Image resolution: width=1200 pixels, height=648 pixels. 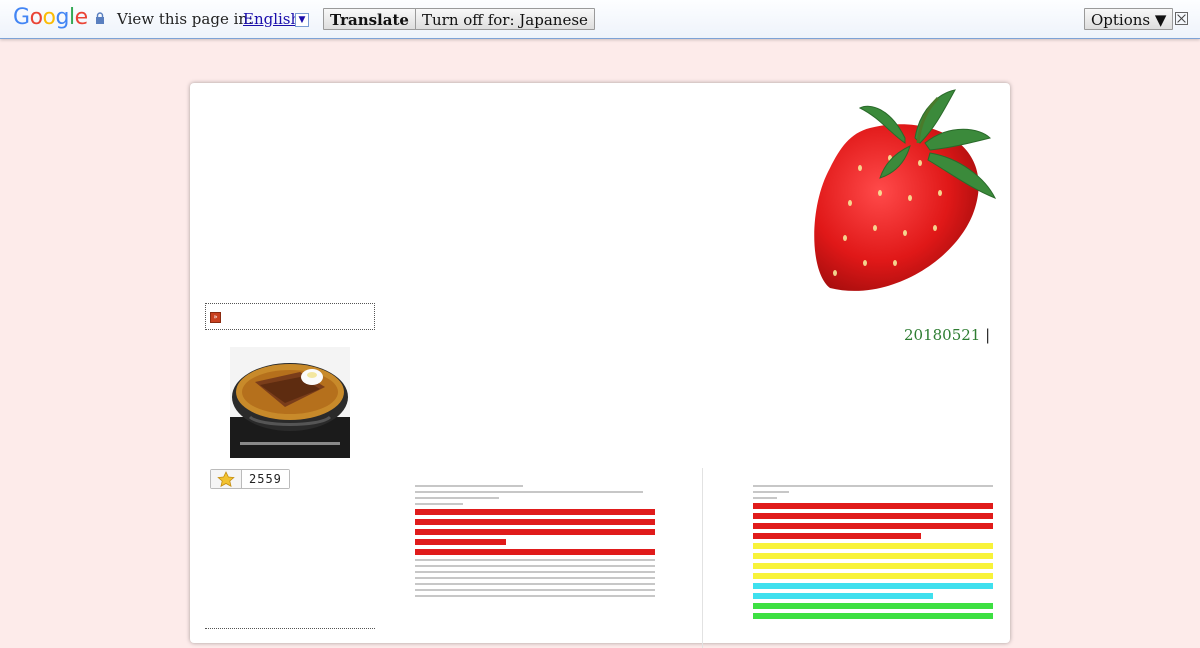 I want to click on scanned-article-left, so click(x=535, y=561).